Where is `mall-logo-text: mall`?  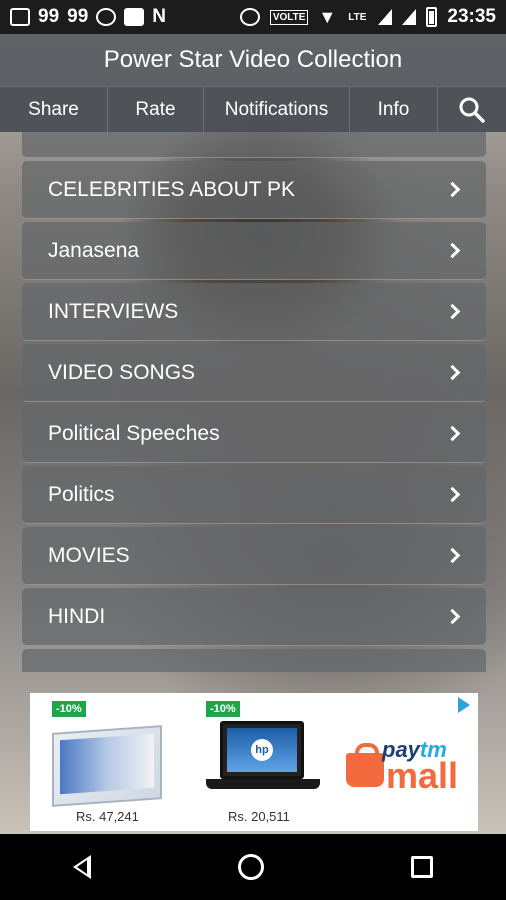
mall-logo-text: mall is located at coordinates (422, 775).